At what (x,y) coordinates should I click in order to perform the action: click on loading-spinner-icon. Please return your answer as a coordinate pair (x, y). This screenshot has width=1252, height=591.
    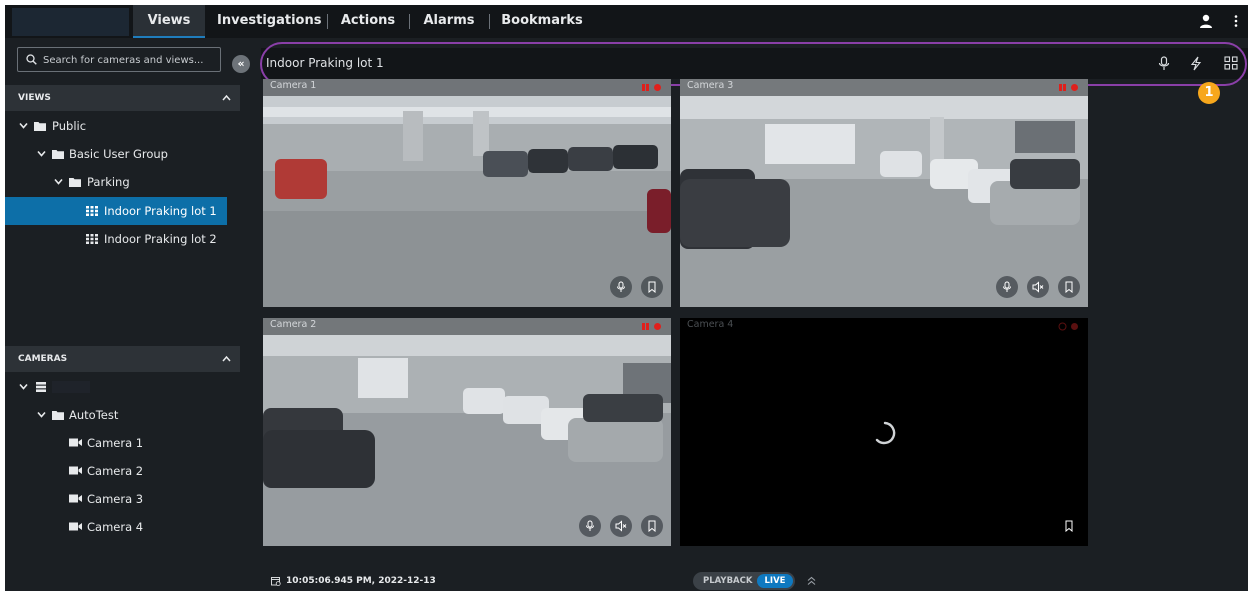
    Looking at the image, I should click on (885, 433).